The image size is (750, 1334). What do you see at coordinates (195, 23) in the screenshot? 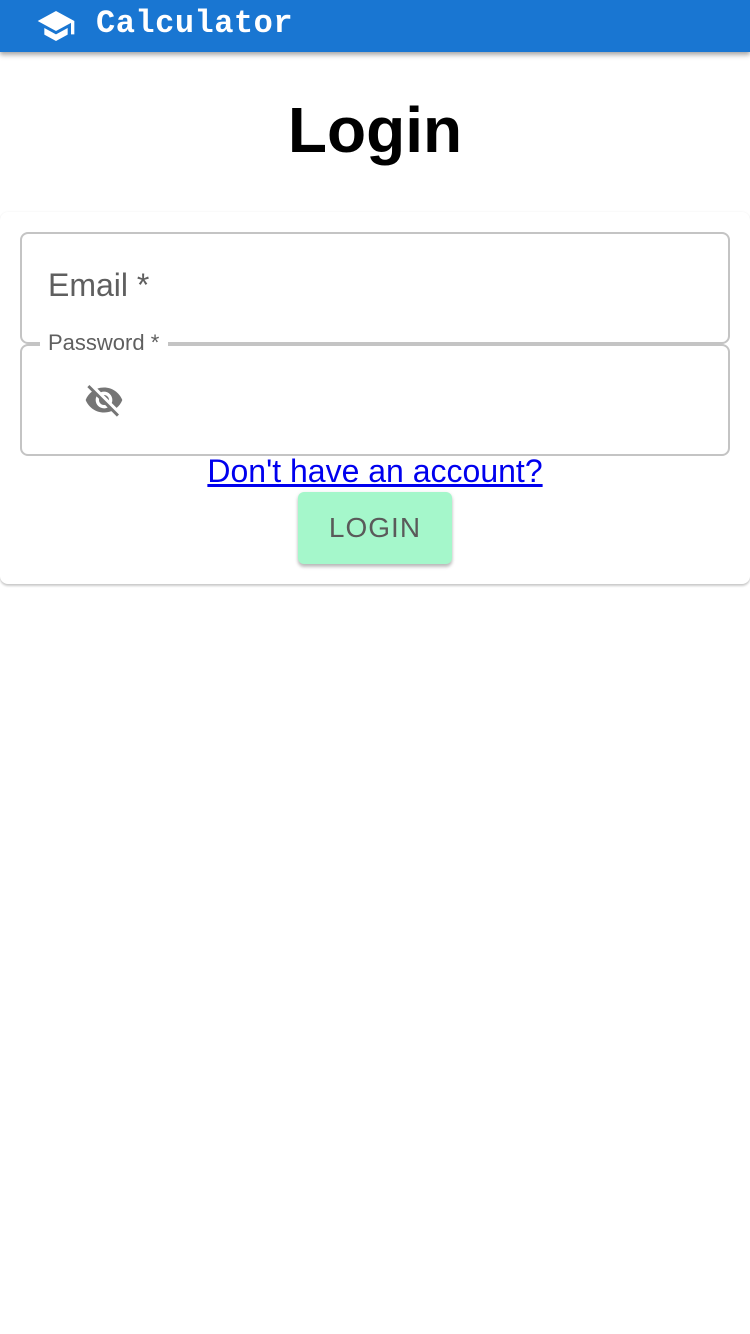
I see `app-title: Calculator` at bounding box center [195, 23].